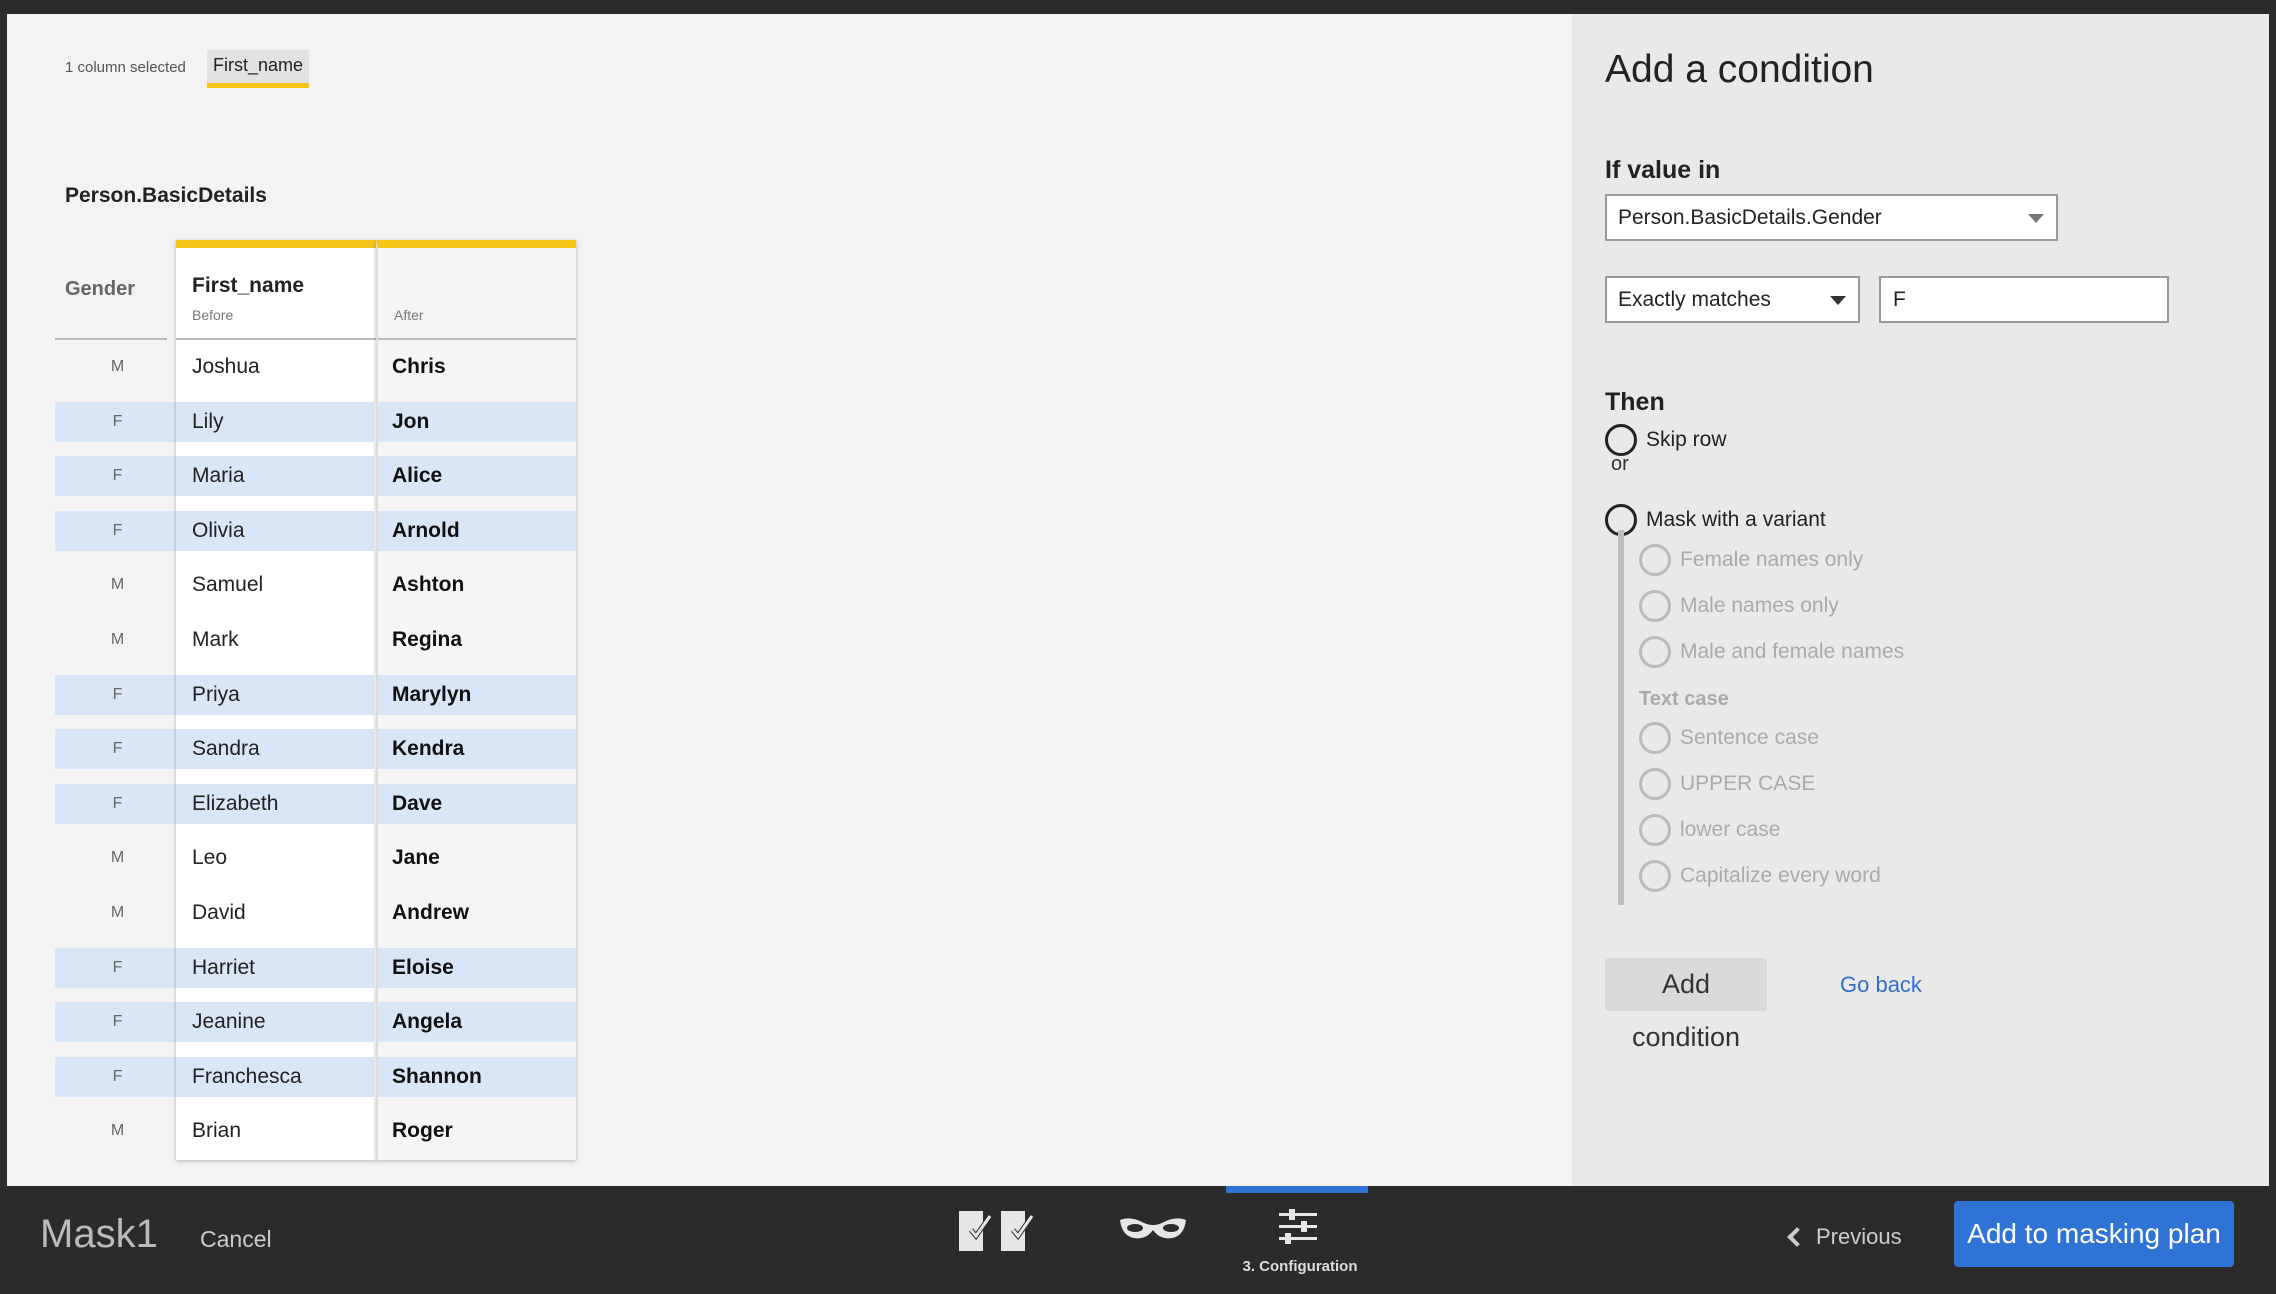 The image size is (2276, 1294). I want to click on skip-row-option: Skip row, so click(1666, 440).